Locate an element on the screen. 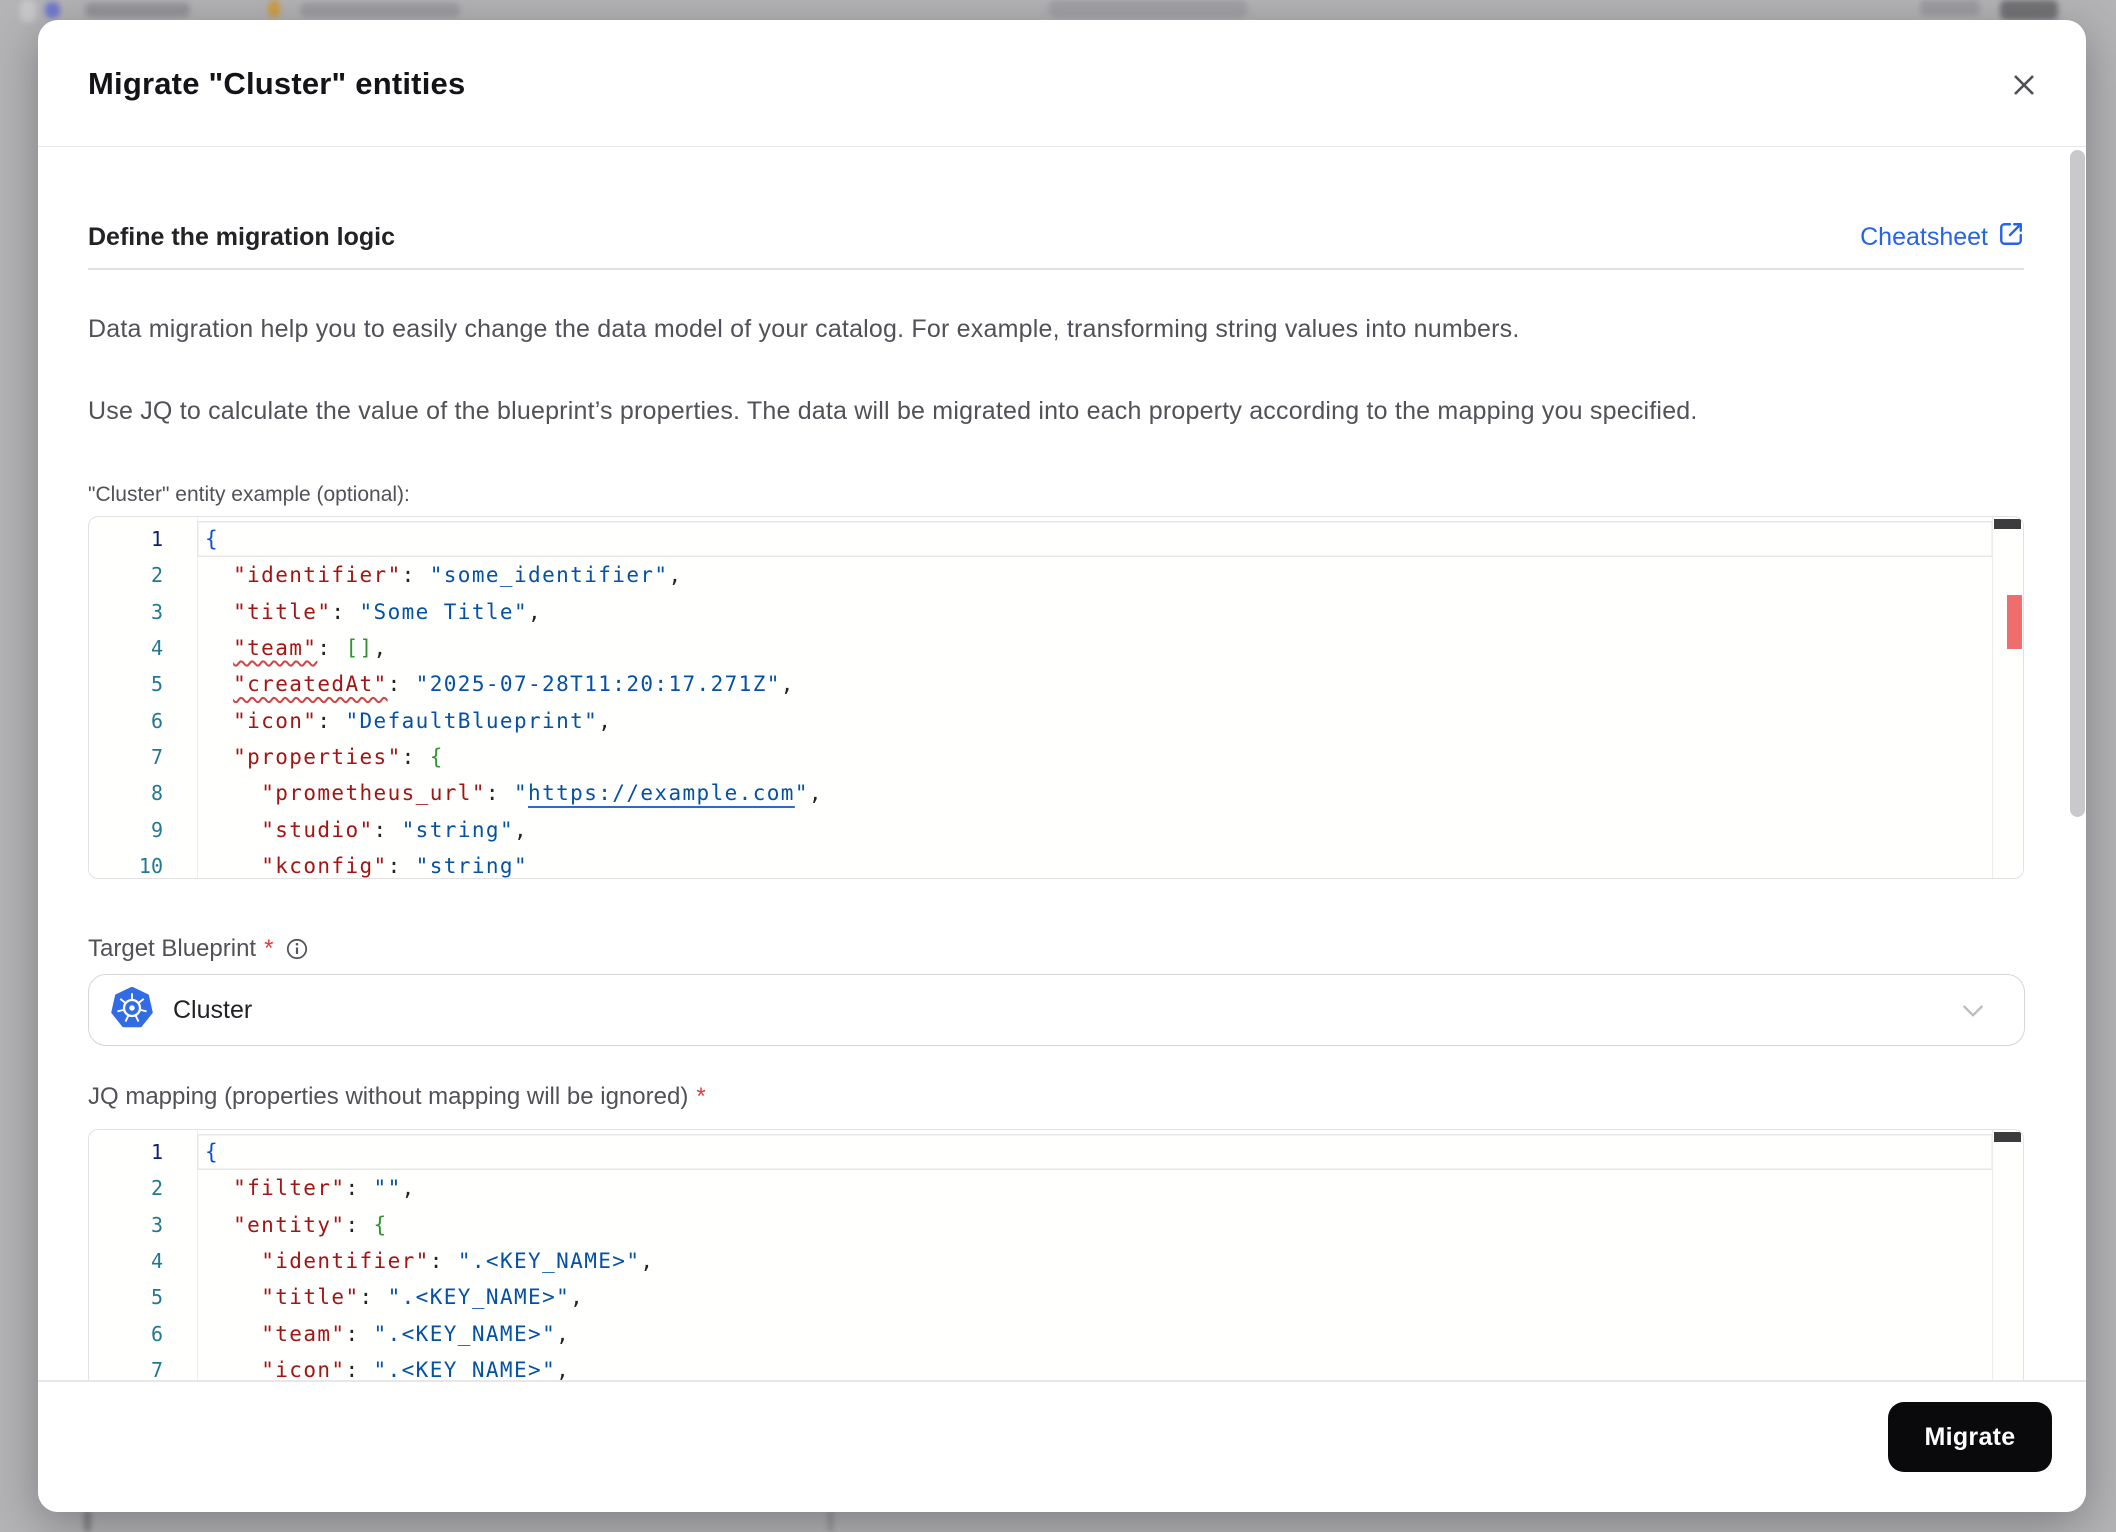 The height and width of the screenshot is (1532, 2116). dialog-header: Migrate "Cluster" entities is located at coordinates (1062, 83).